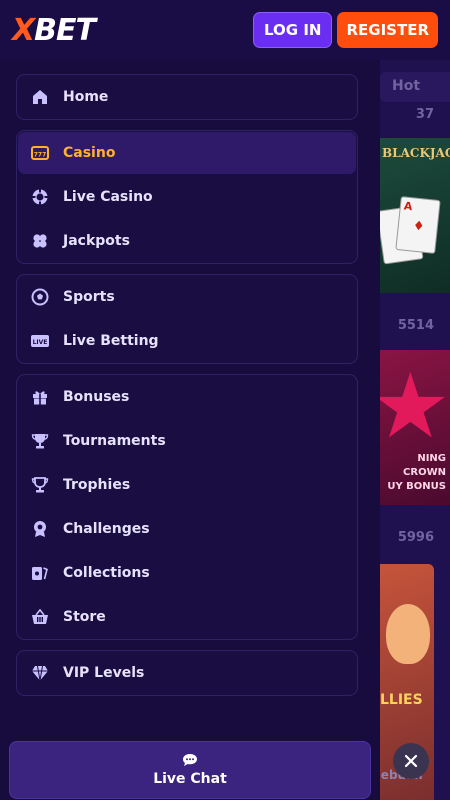 This screenshot has height=800, width=450. I want to click on clover-icon, so click(40, 241).